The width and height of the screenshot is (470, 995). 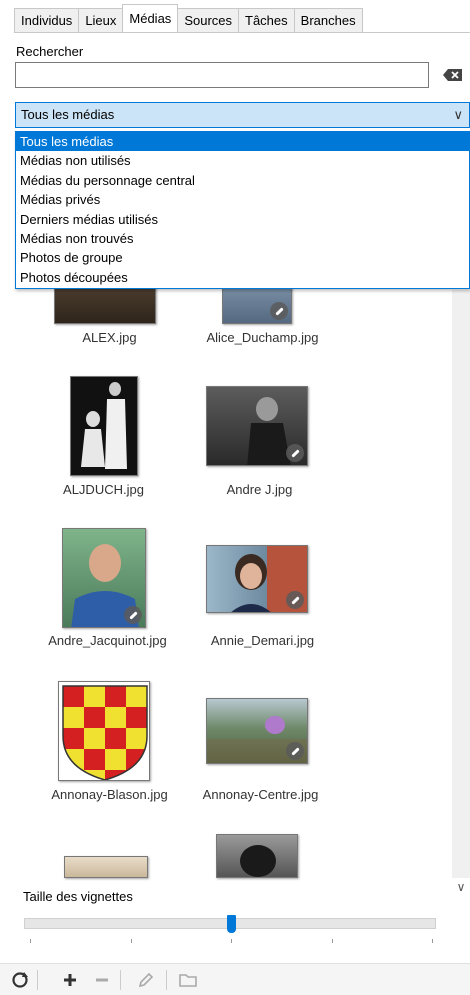 What do you see at coordinates (266, 20) in the screenshot?
I see `tab-taches: Tâches` at bounding box center [266, 20].